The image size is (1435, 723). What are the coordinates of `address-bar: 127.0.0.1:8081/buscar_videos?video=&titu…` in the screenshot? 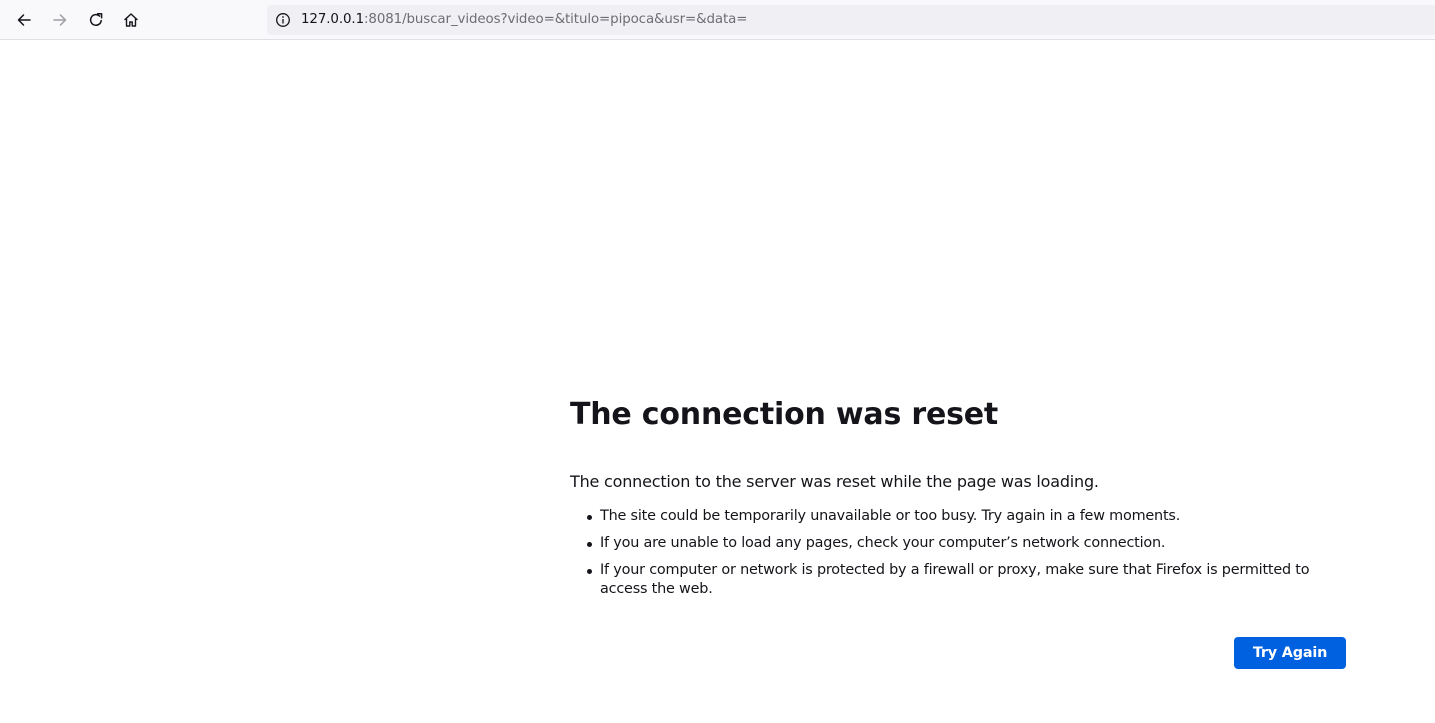 It's located at (851, 20).